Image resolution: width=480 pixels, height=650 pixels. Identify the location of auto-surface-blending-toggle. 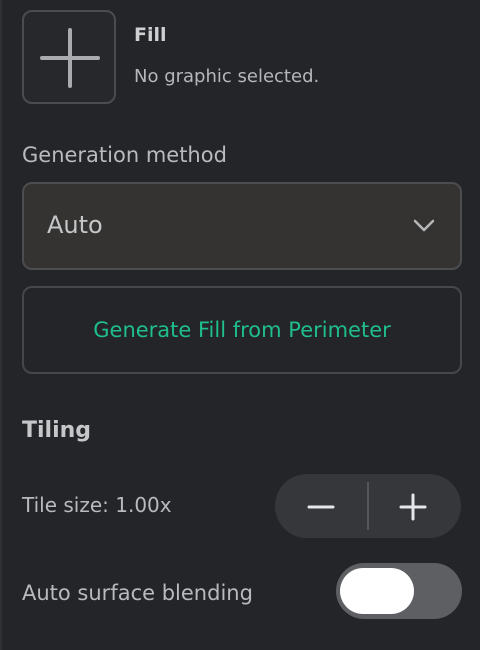
(399, 591).